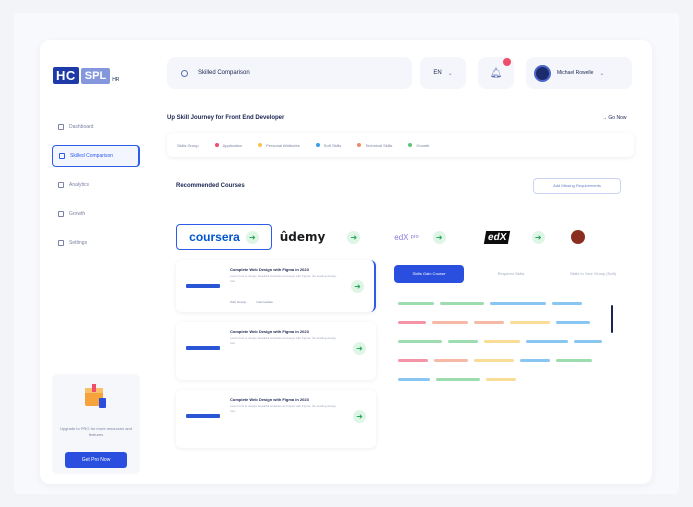  Describe the element at coordinates (77, 214) in the screenshot. I see `sidebar-item-label: Growth` at that location.